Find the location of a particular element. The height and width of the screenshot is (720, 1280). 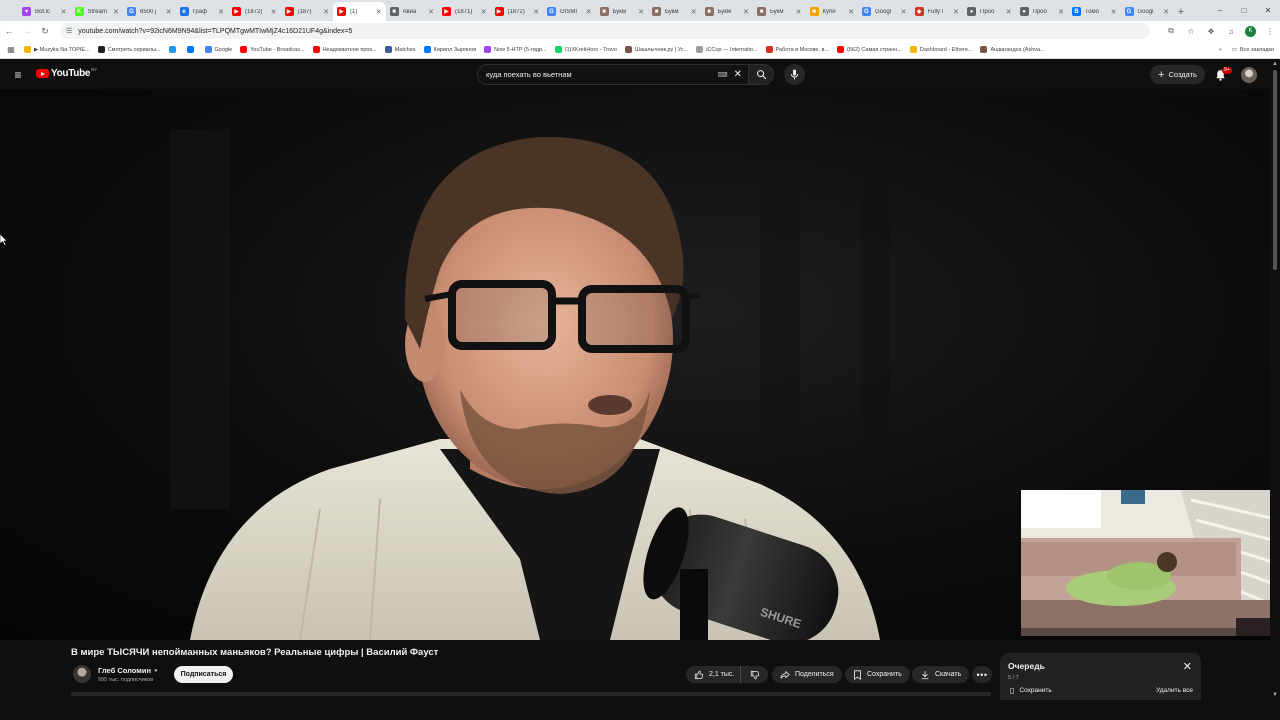

bookmark-item: Matches is located at coordinates (400, 49).